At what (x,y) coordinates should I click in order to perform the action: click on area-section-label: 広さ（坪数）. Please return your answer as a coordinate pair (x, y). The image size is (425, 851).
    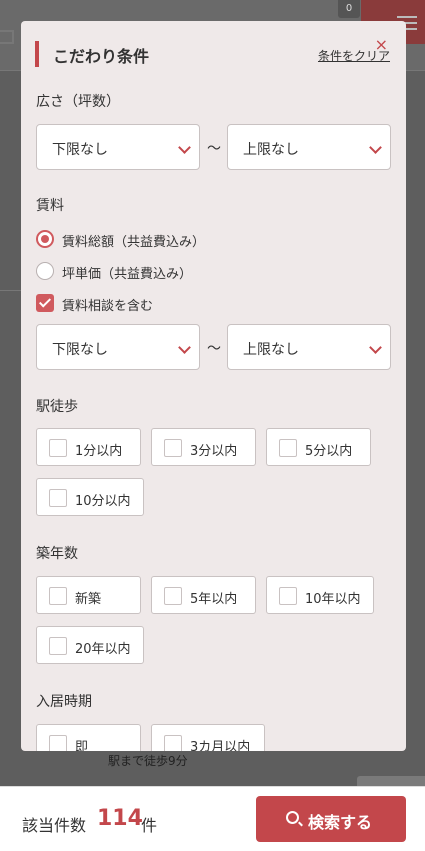
    Looking at the image, I should click on (78, 102).